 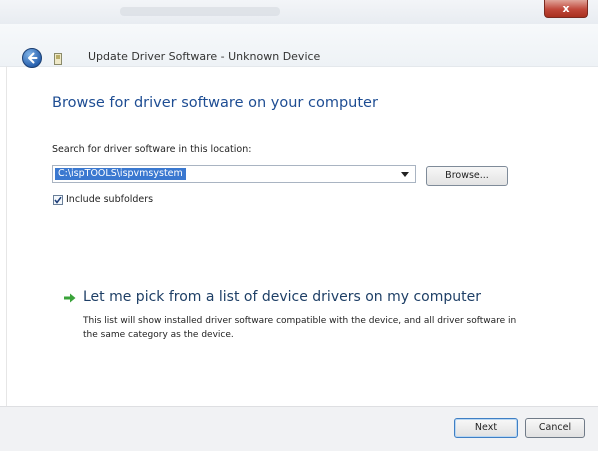 I want to click on next-button-label: Next, so click(x=486, y=427).